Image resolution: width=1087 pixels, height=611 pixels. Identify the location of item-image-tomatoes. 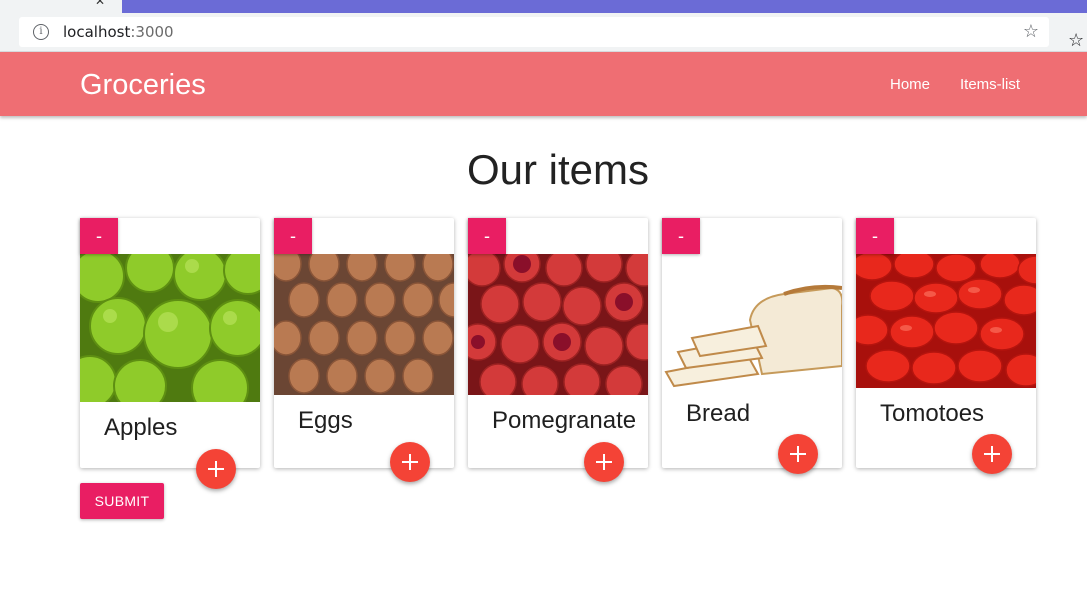
(946, 321).